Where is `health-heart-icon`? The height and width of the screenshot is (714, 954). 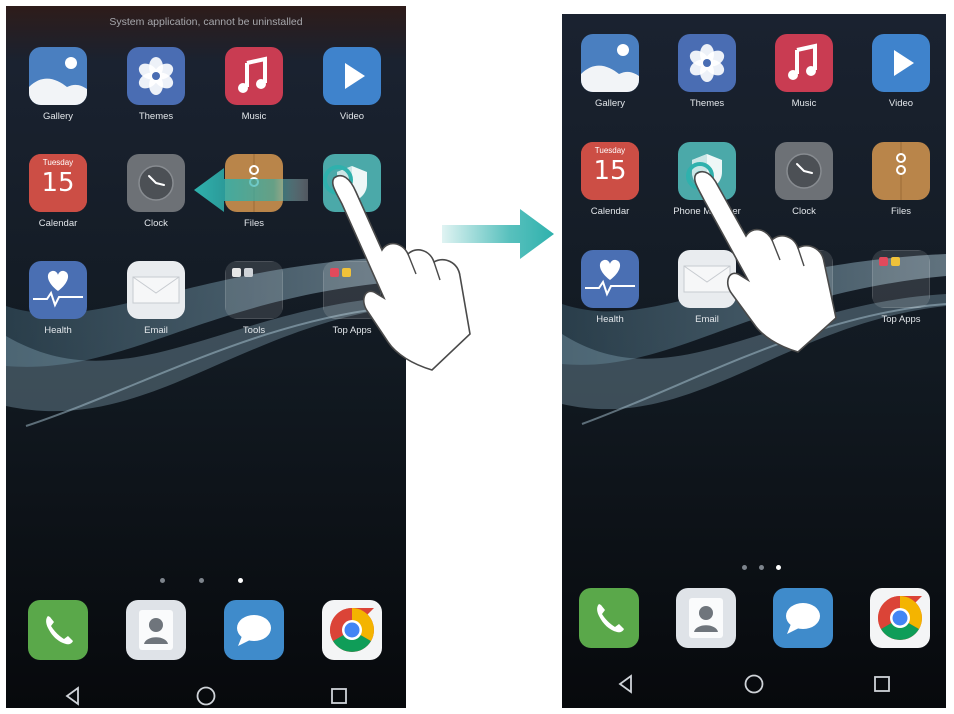
health-heart-icon is located at coordinates (58, 290).